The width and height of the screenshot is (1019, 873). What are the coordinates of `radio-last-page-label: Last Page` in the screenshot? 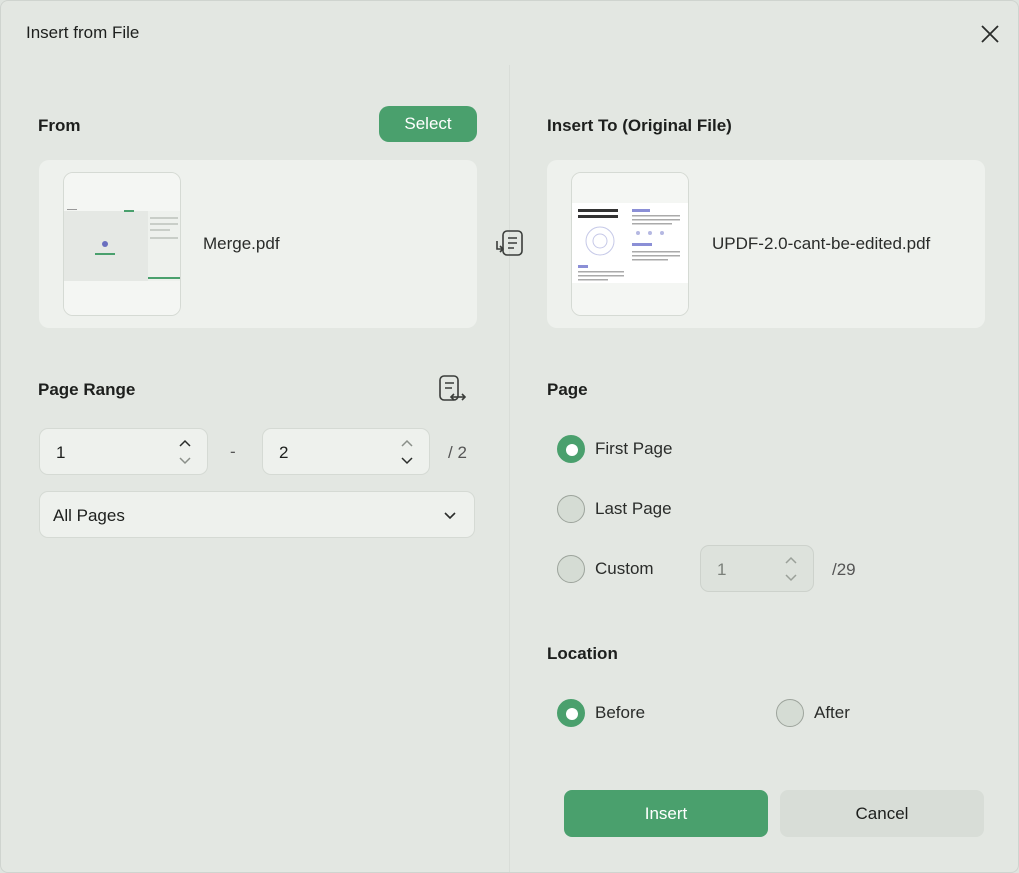 It's located at (633, 509).